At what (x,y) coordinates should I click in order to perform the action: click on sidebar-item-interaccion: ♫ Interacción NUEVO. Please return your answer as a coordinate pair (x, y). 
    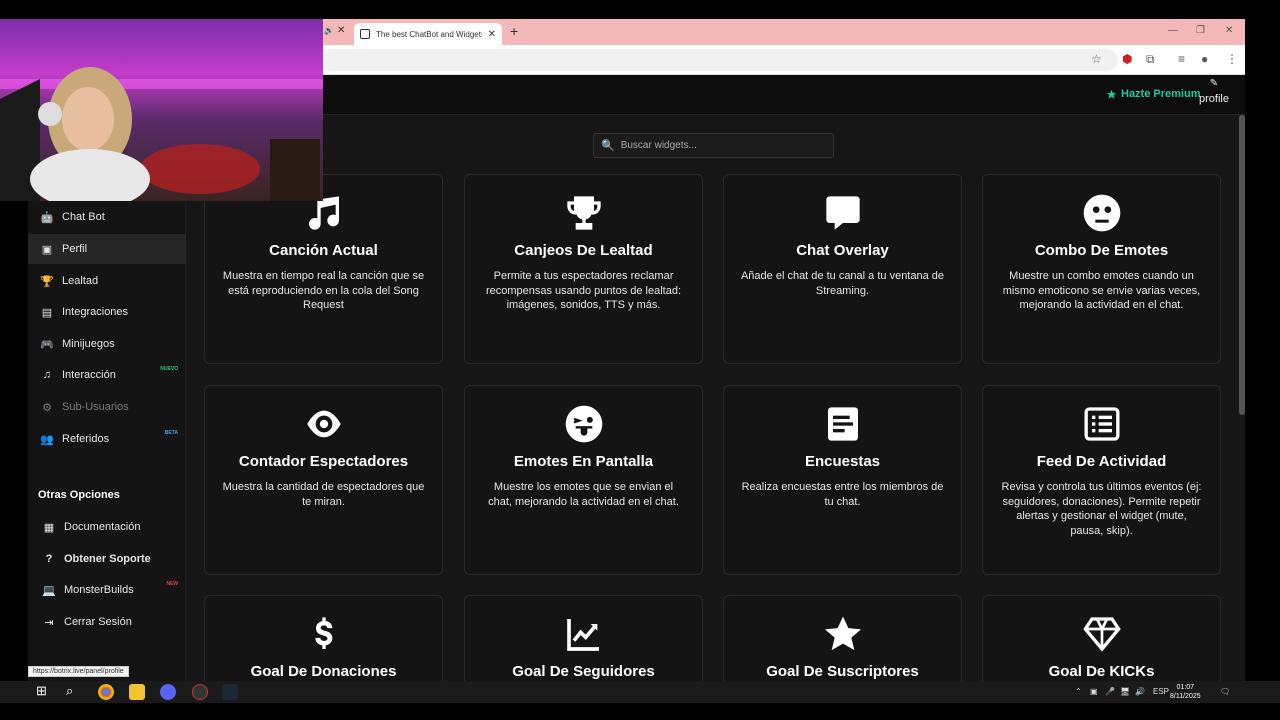
    Looking at the image, I should click on (107, 375).